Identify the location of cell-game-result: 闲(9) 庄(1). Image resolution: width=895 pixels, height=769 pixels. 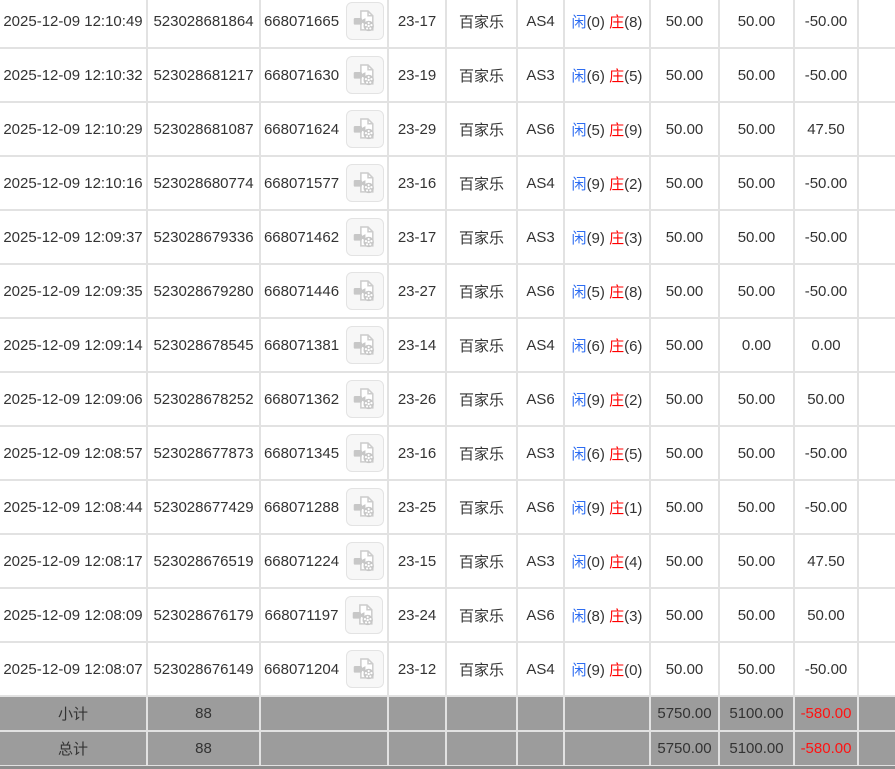
(607, 507).